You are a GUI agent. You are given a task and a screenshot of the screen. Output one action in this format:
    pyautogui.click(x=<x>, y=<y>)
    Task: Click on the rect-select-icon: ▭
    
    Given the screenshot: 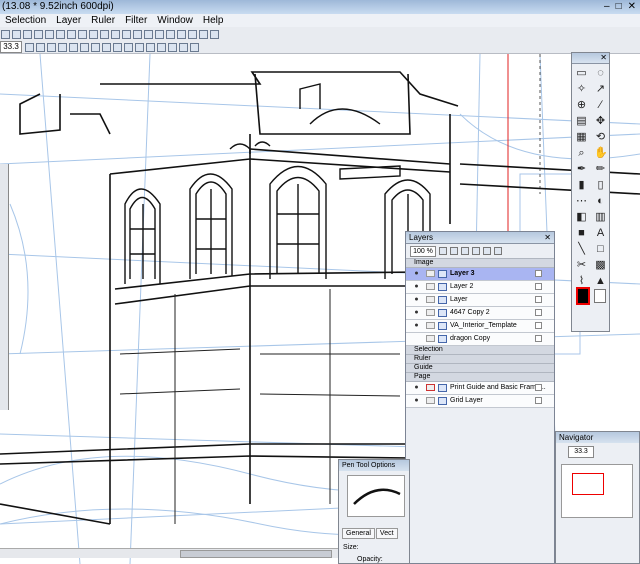 What is the action you would take?
    pyautogui.click(x=581, y=73)
    